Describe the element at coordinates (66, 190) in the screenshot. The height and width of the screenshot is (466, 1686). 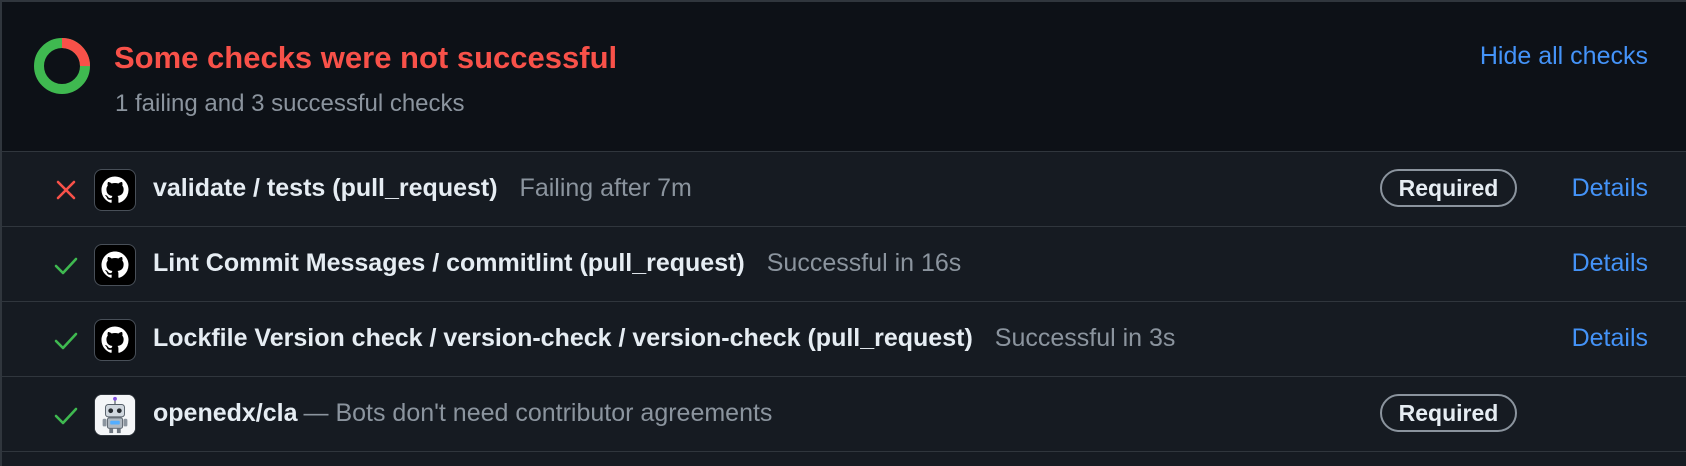
I see `x-icon` at that location.